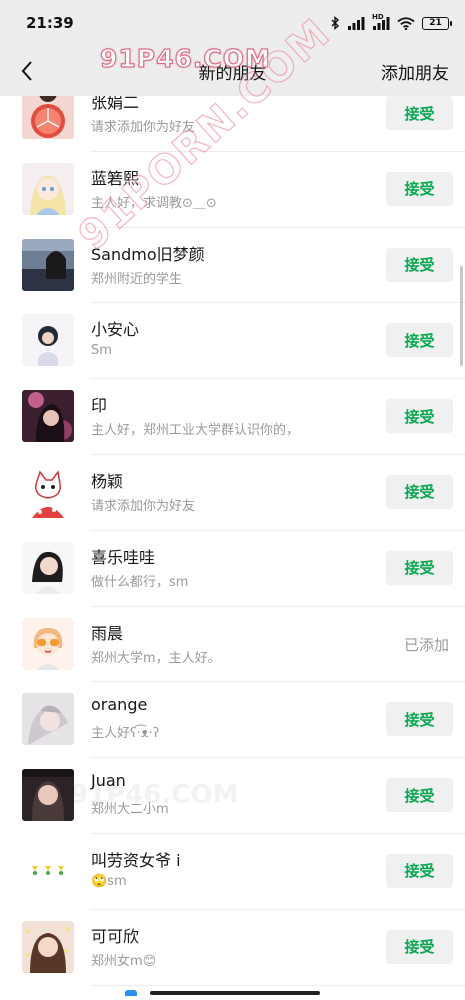  I want to click on status-icons: HD 21, so click(391, 21).